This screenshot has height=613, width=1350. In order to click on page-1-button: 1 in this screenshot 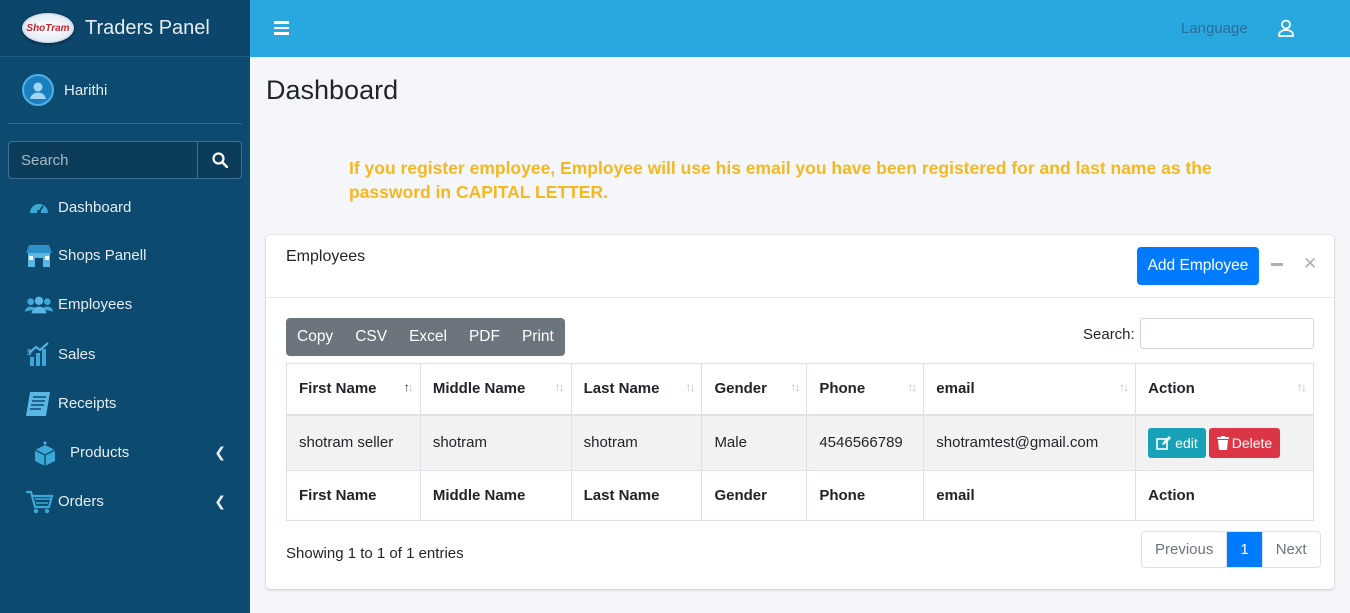, I will do `click(1244, 549)`.